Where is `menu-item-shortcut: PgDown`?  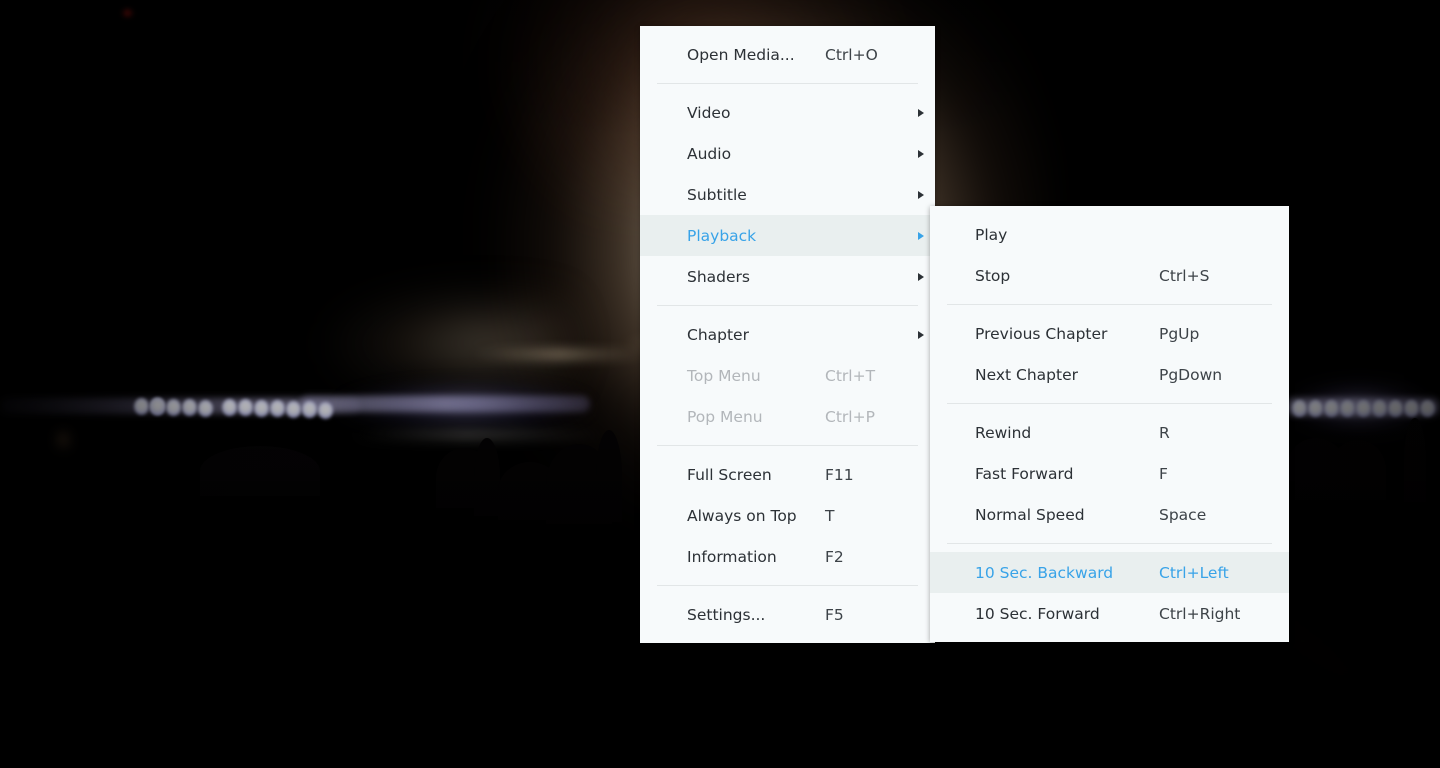
menu-item-shortcut: PgDown is located at coordinates (1191, 374).